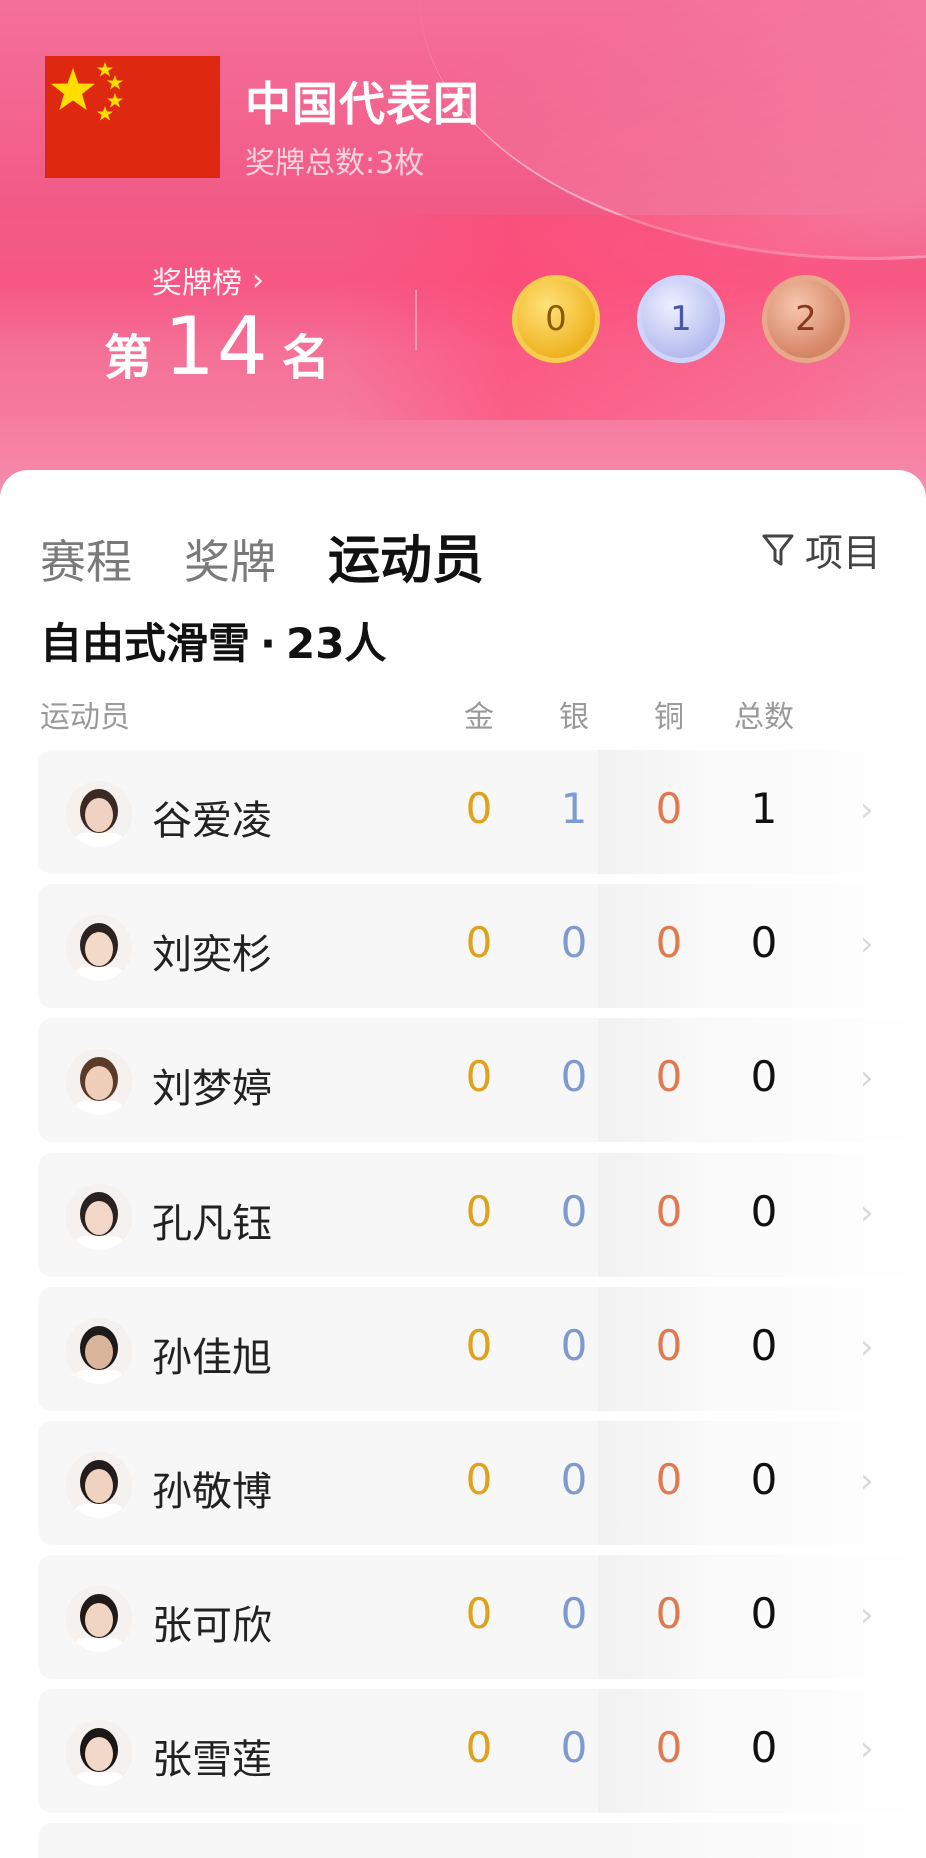  Describe the element at coordinates (212, 1358) in the screenshot. I see `athlete-name: 孙佳旭` at that location.